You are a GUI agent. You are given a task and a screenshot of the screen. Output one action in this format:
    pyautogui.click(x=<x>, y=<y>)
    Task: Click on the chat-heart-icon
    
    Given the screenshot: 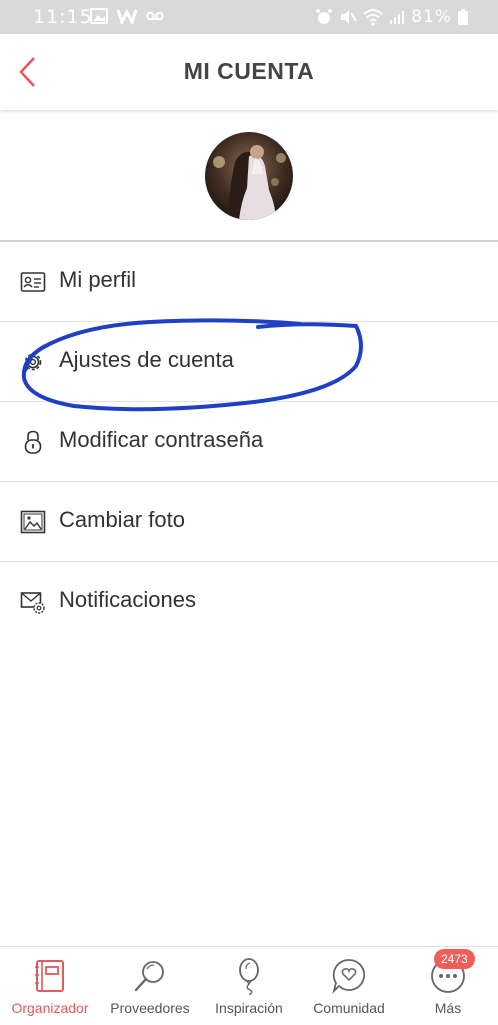 What is the action you would take?
    pyautogui.click(x=349, y=976)
    